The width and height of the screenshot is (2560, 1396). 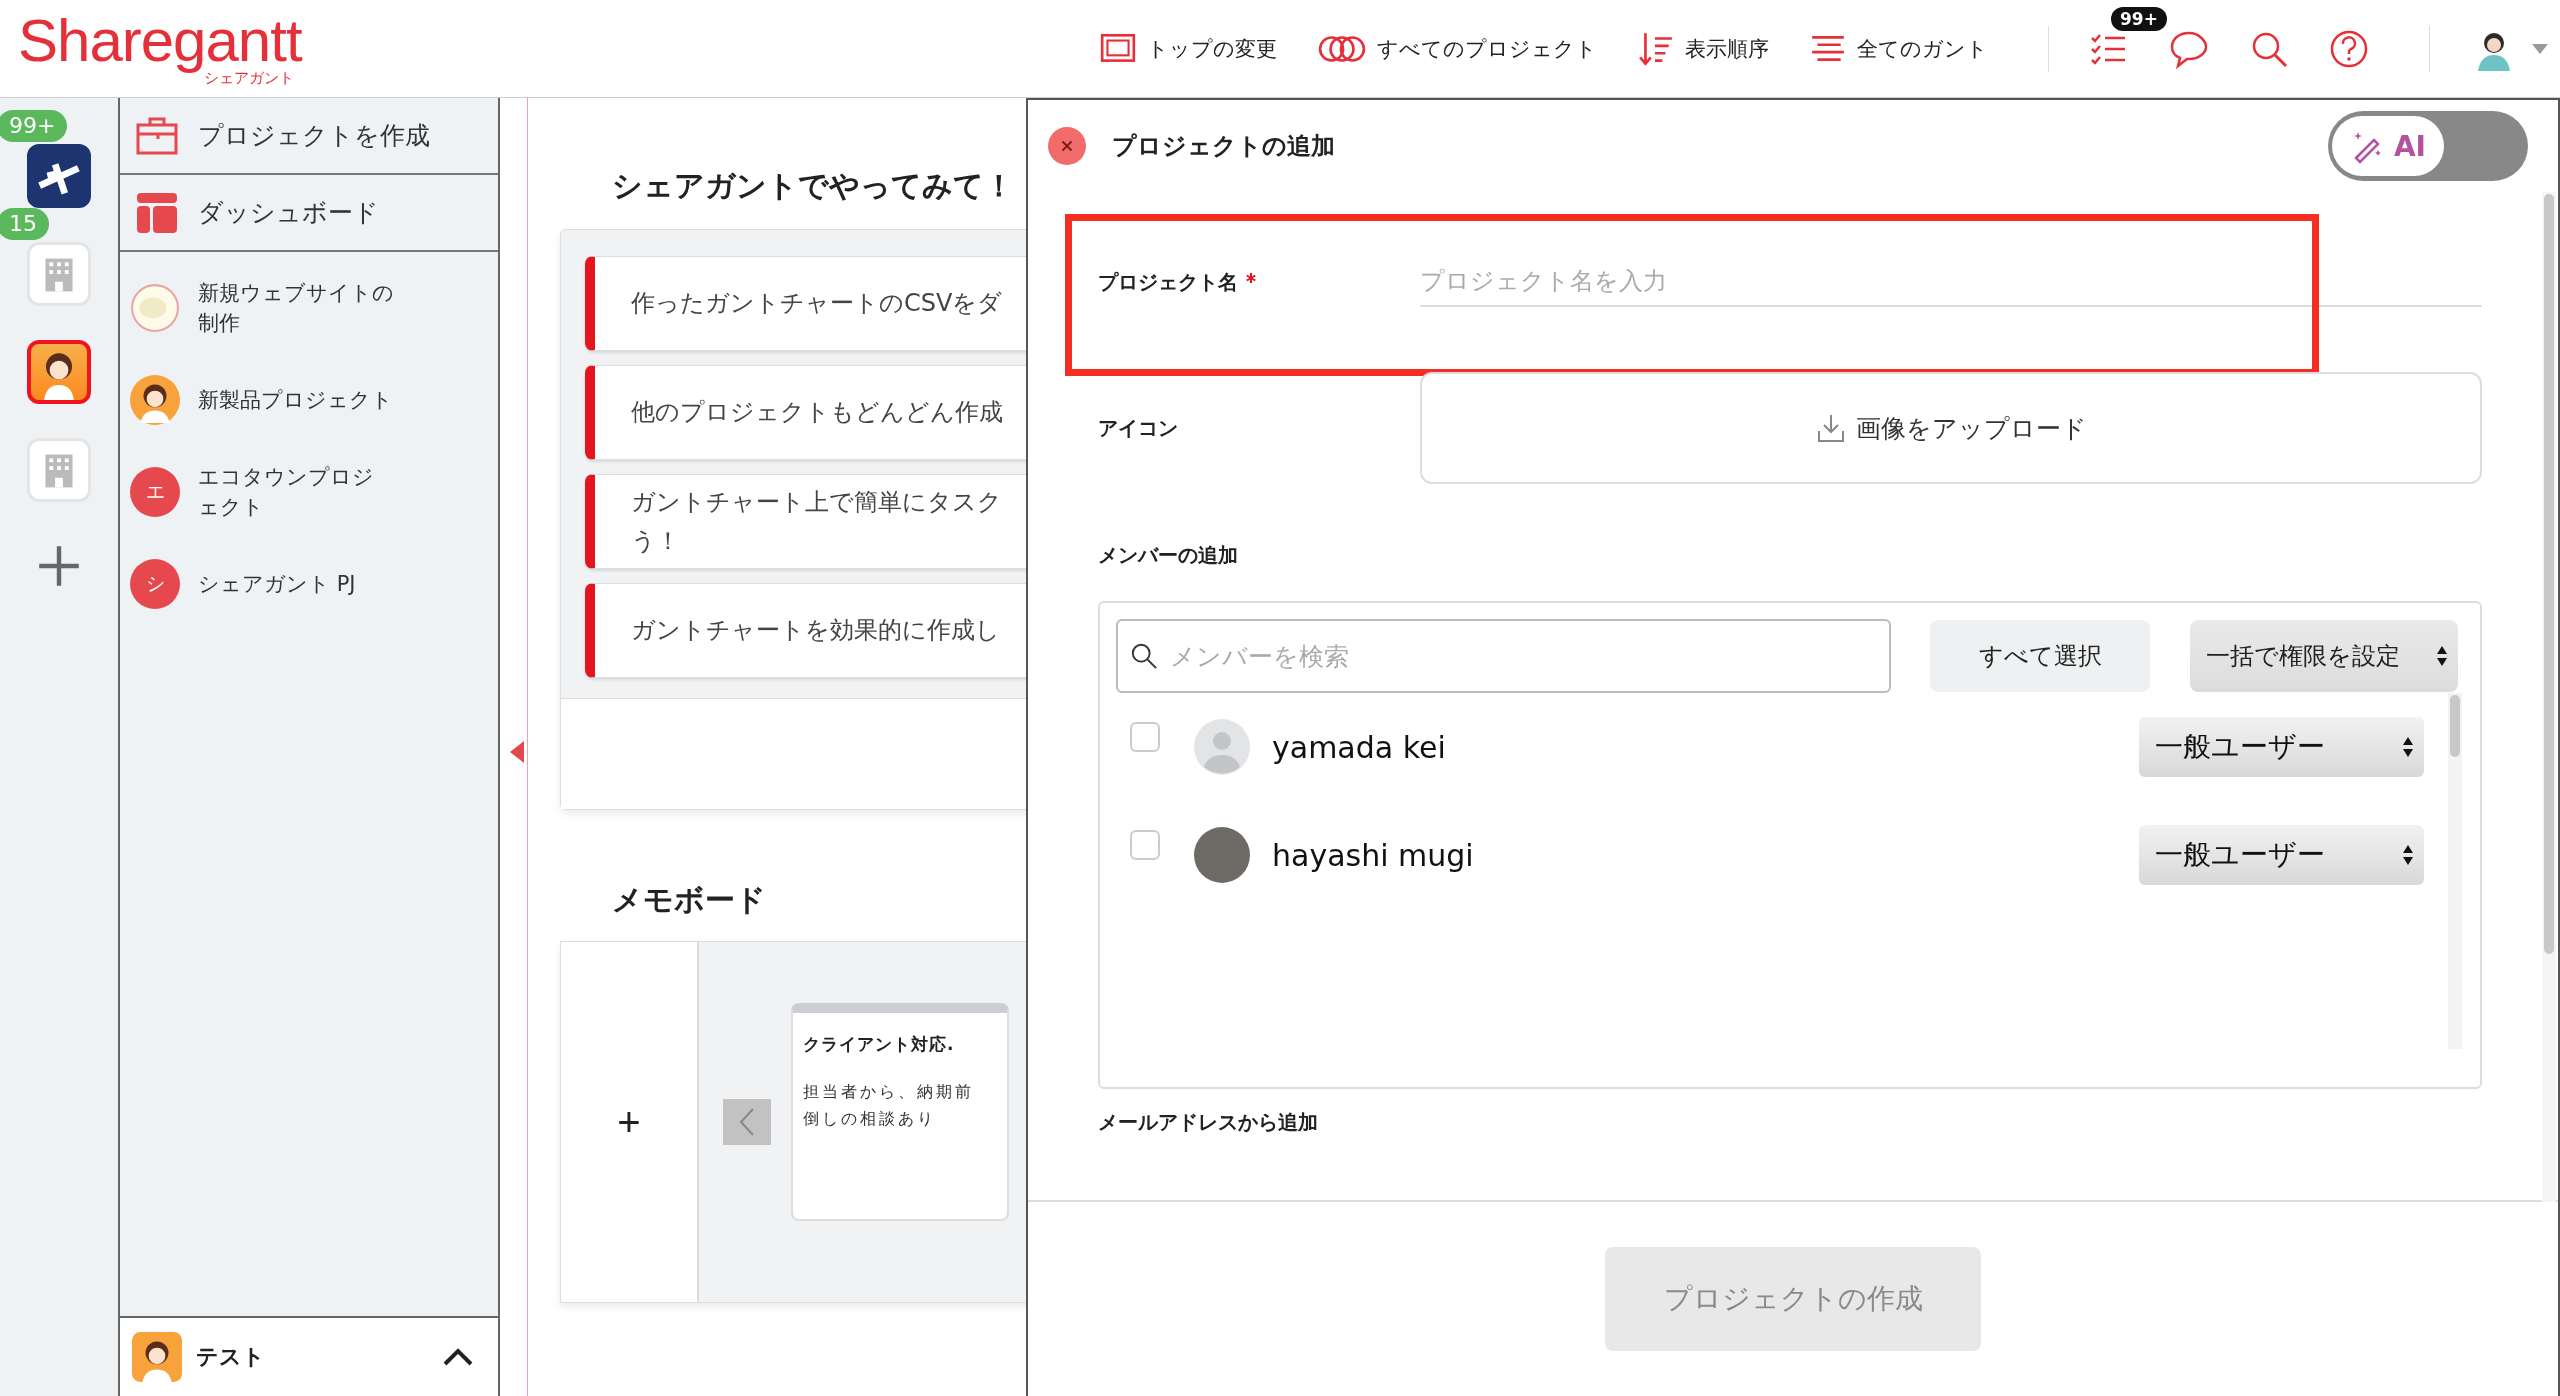 I want to click on nav-link: 表示順序, so click(x=1703, y=48).